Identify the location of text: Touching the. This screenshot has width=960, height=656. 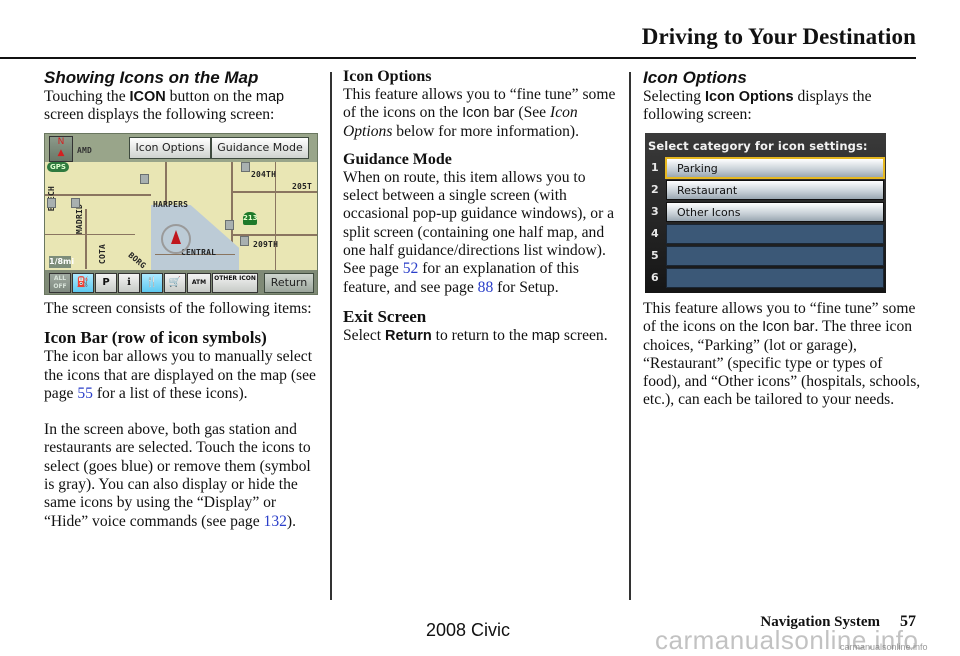
(87, 96).